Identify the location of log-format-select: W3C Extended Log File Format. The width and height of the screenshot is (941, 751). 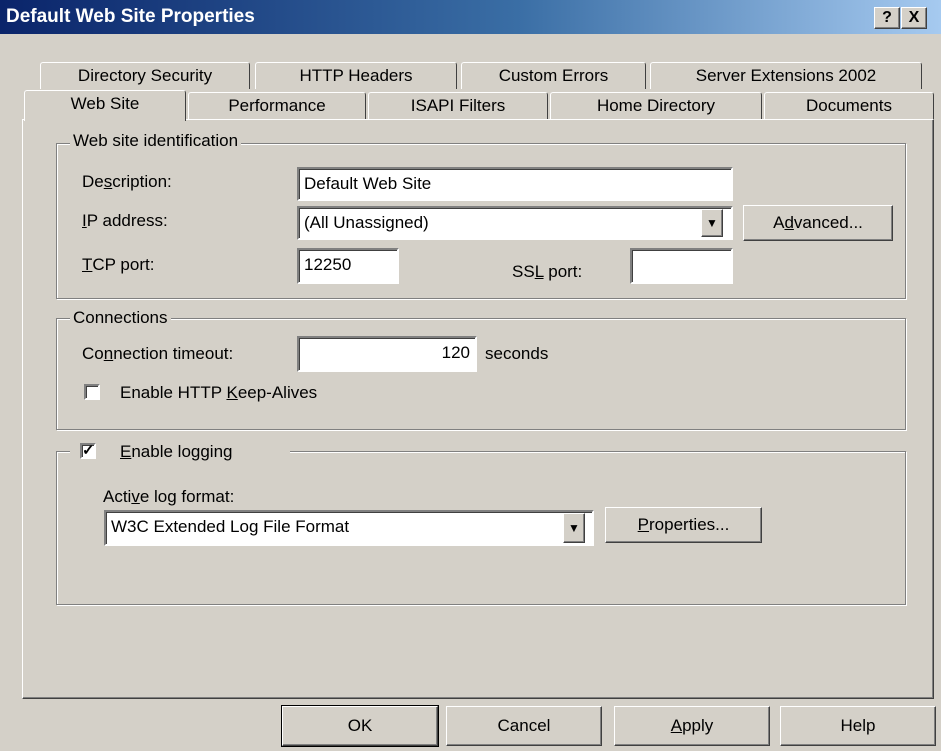
(349, 528).